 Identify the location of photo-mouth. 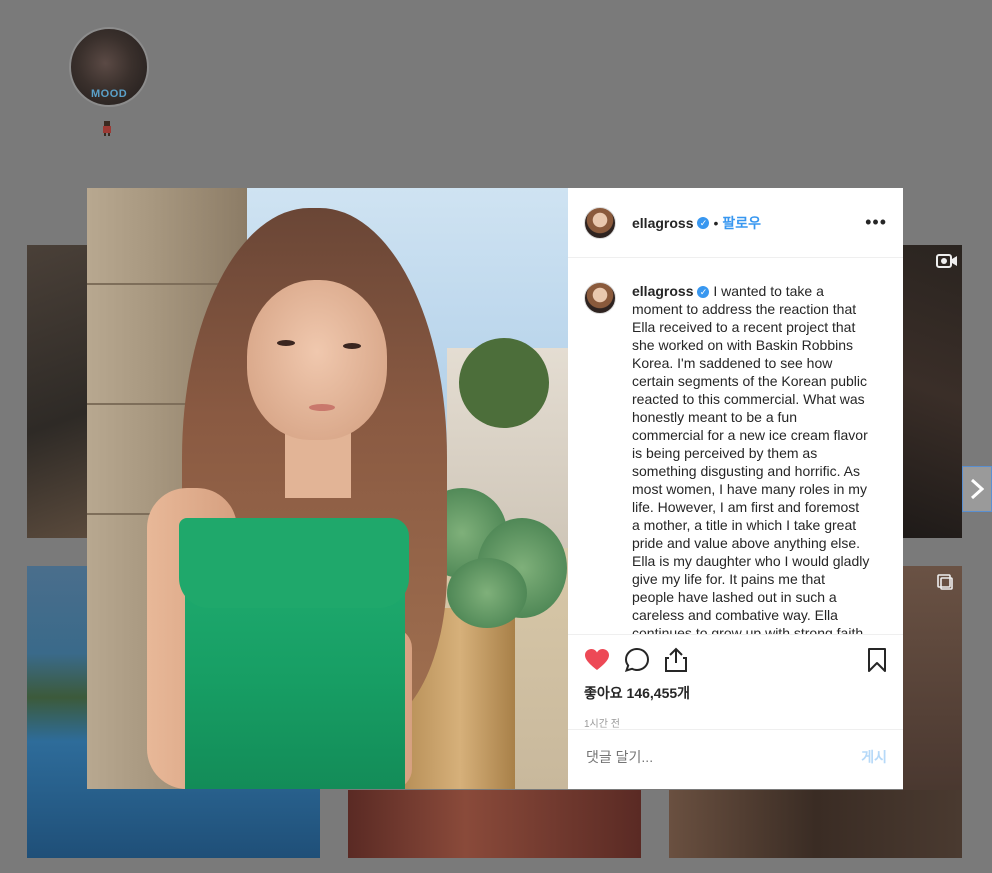
(322, 407).